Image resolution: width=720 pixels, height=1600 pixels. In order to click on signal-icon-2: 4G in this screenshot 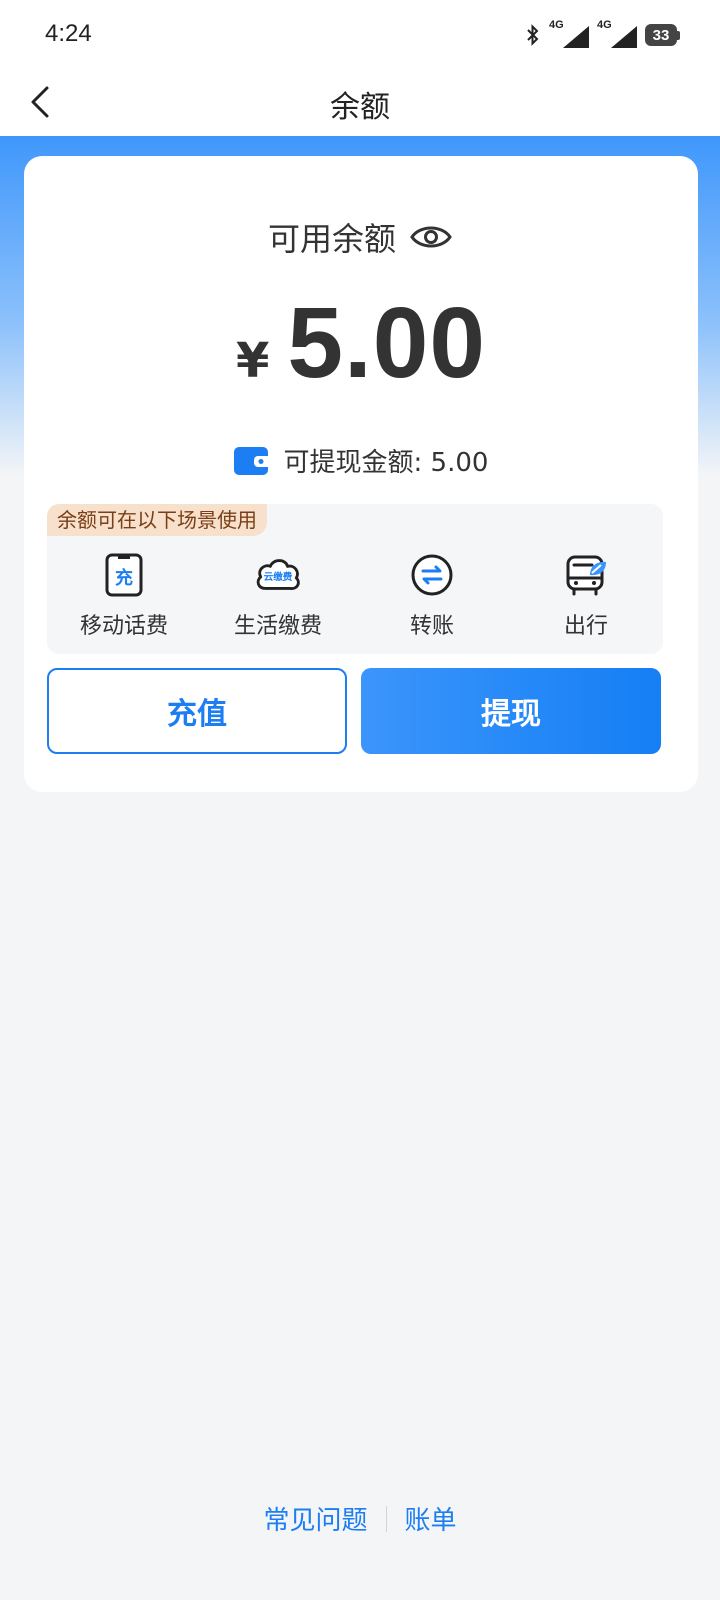, I will do `click(617, 33)`.